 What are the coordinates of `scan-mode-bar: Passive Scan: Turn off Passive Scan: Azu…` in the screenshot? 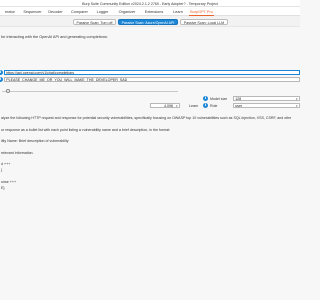 It's located at (150, 21).